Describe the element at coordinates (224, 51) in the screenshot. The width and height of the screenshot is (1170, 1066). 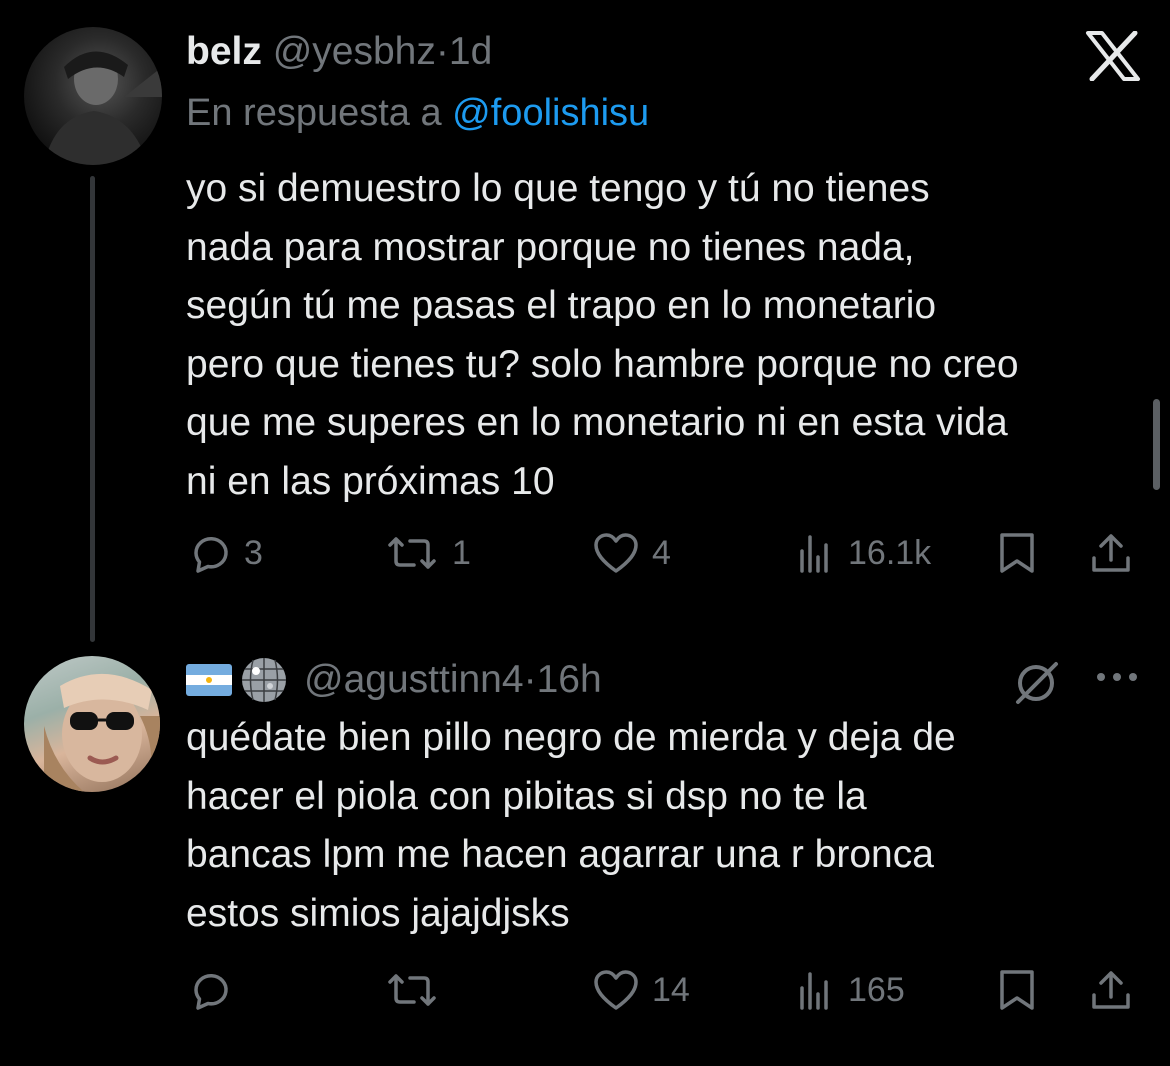
I see `author-name: belz` at that location.